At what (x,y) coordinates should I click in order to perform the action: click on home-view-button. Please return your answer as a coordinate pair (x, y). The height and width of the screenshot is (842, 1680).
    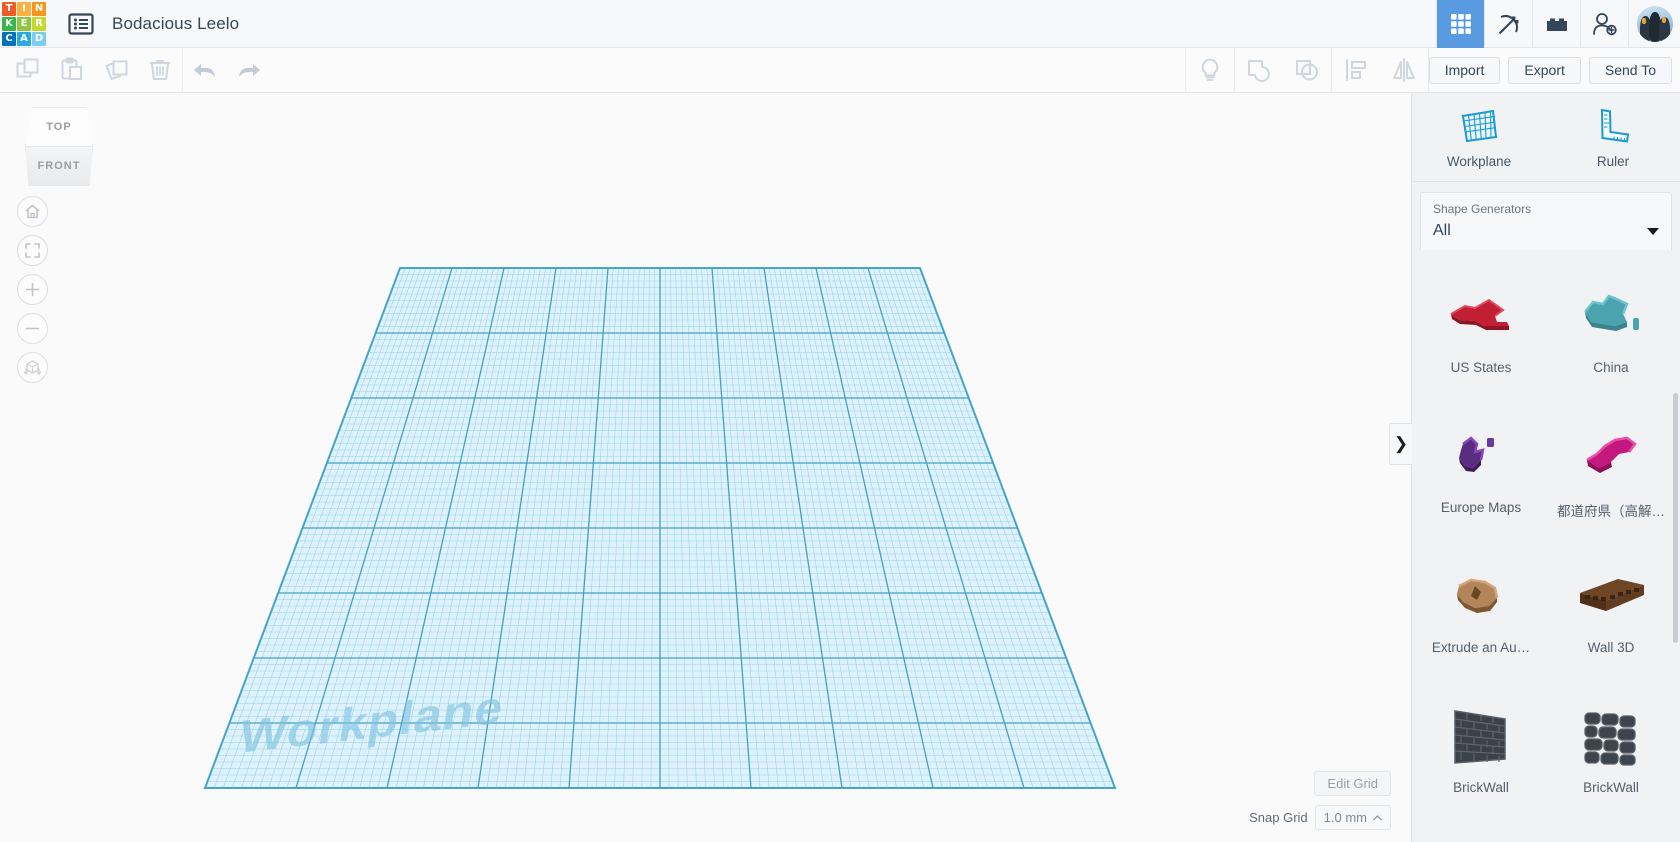
    Looking at the image, I should click on (32, 211).